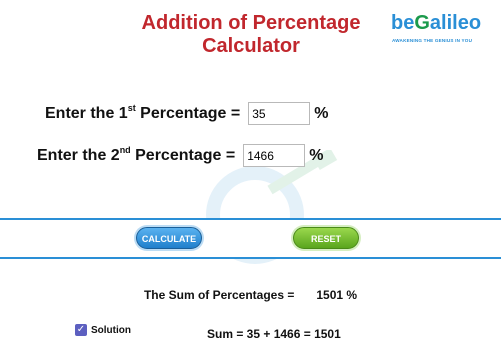 The height and width of the screenshot is (351, 501). What do you see at coordinates (169, 238) in the screenshot?
I see `calculate-button: CALCULATE` at bounding box center [169, 238].